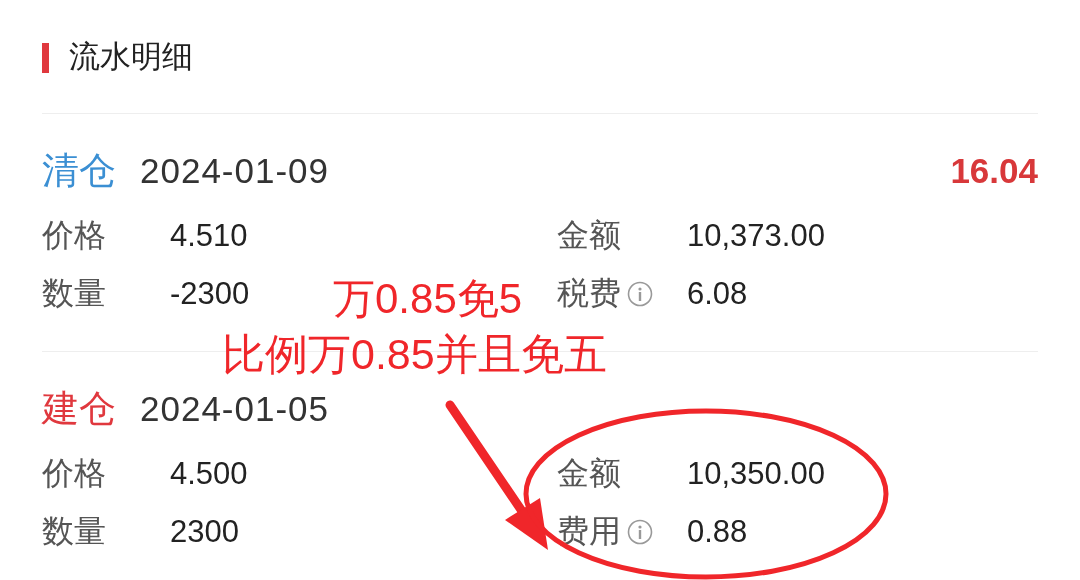 This screenshot has height=580, width=1080. What do you see at coordinates (235, 409) in the screenshot?
I see `record-date: 2024-01-05` at bounding box center [235, 409].